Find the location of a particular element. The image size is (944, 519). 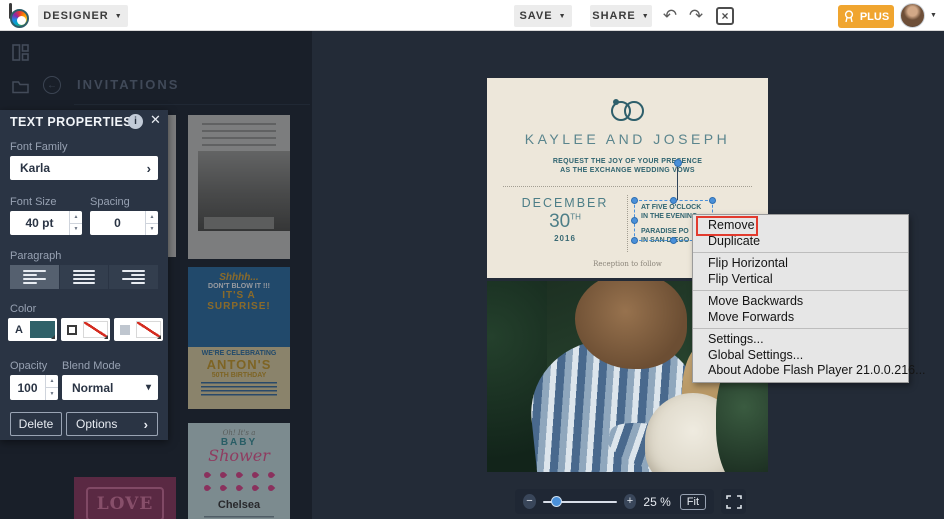

font-family-selector: Karla › is located at coordinates (84, 168).